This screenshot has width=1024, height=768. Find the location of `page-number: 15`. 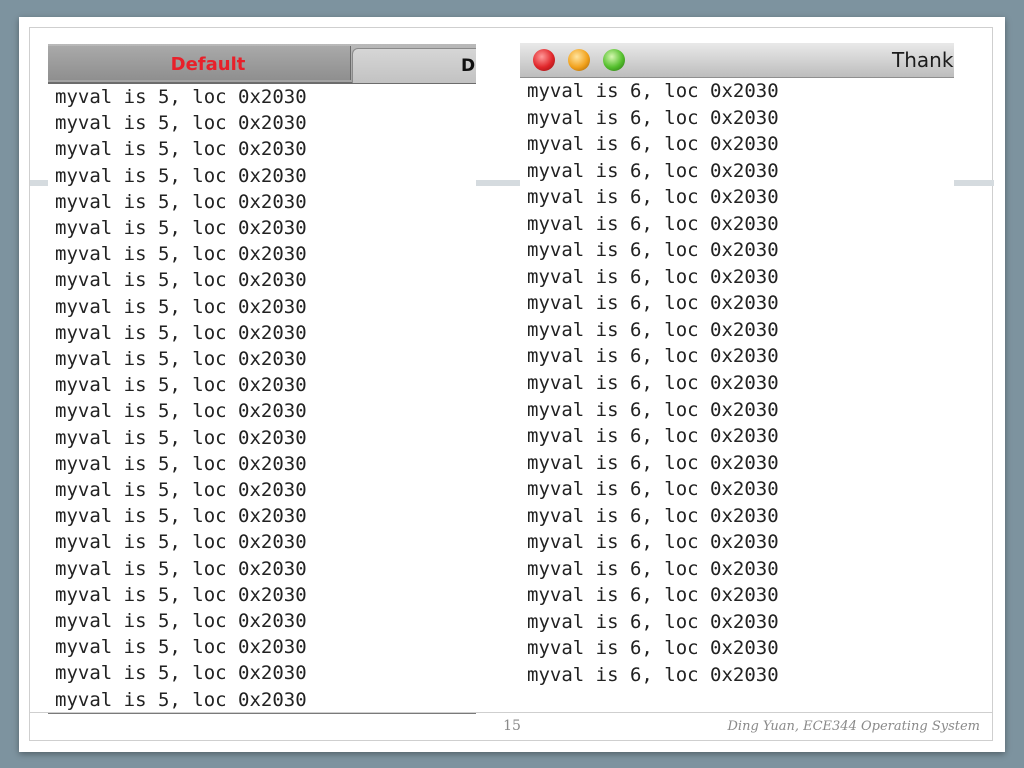

page-number: 15 is located at coordinates (512, 726).